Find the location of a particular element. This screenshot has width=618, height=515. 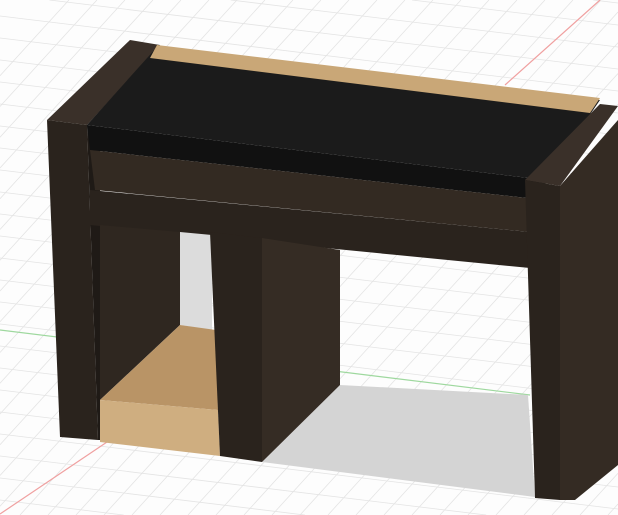

right-leg-side is located at coordinates (589, 310).